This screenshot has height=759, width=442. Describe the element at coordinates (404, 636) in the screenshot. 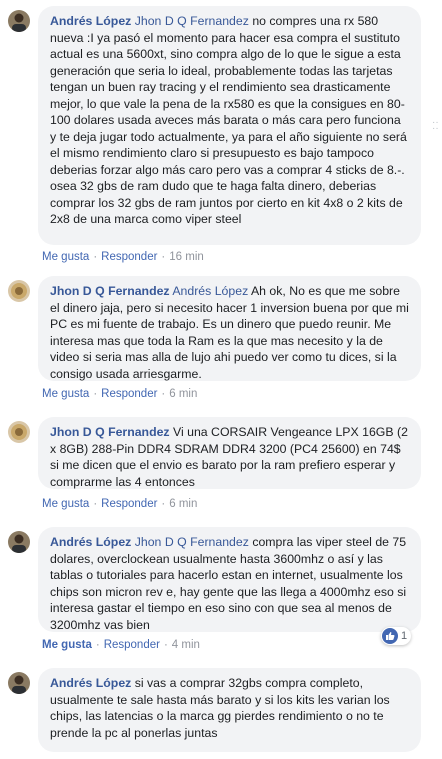

I see `reaction-count-value: 1` at that location.